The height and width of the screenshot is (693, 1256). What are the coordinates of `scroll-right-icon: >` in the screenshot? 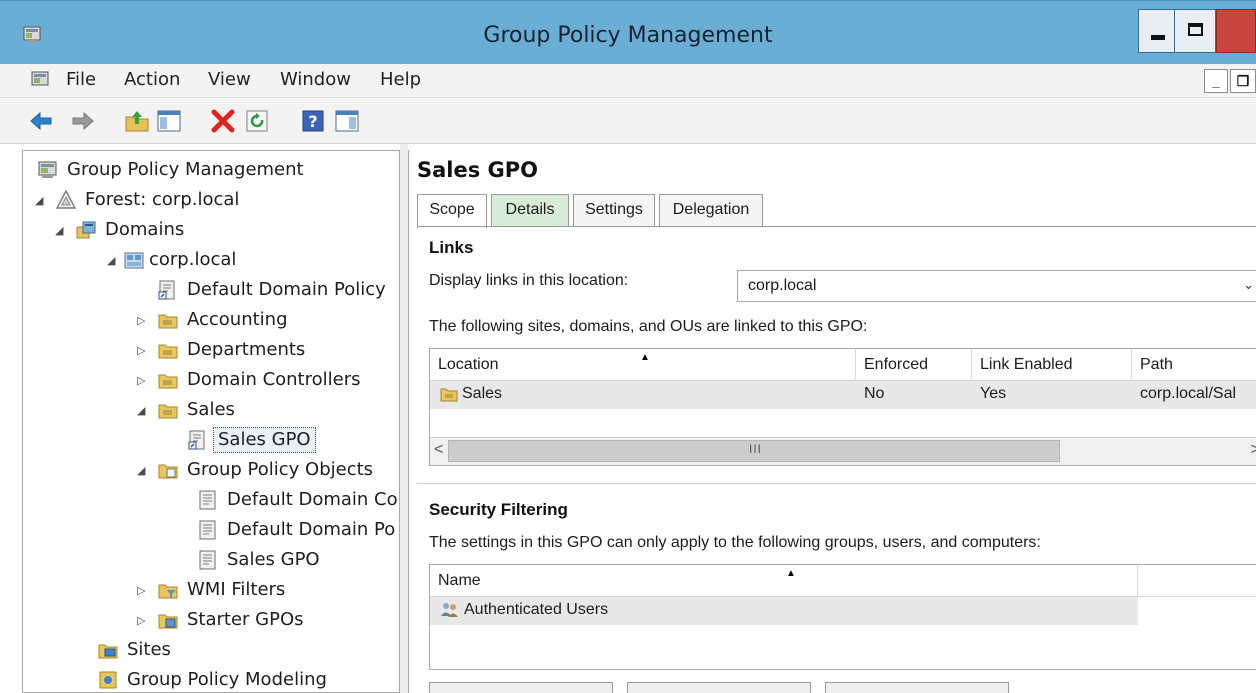 It's located at (1253, 450).